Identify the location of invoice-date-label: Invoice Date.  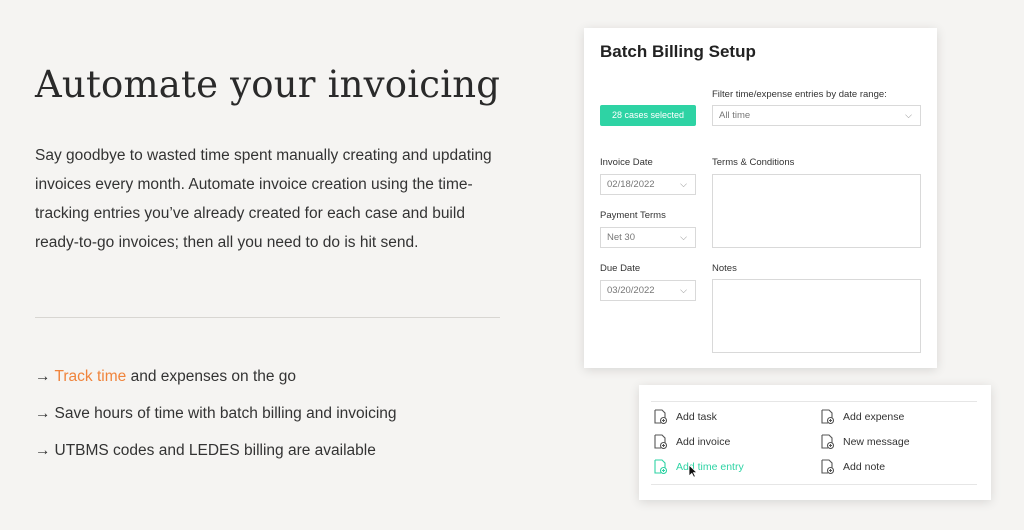
(626, 162).